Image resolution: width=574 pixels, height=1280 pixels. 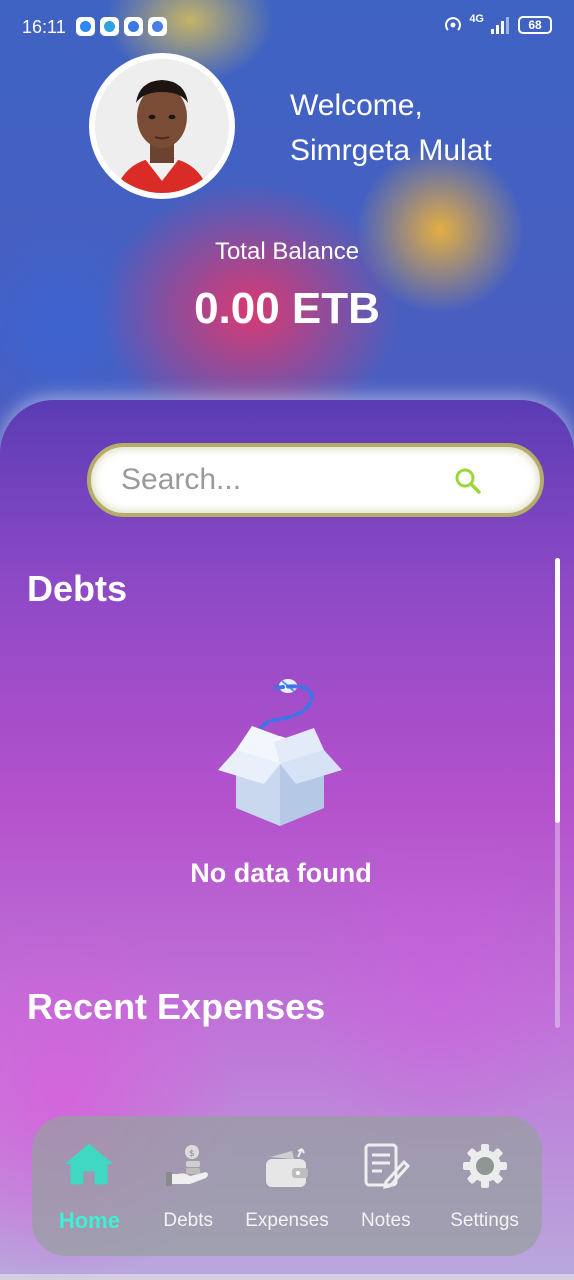 I want to click on search-input, so click(x=281, y=480).